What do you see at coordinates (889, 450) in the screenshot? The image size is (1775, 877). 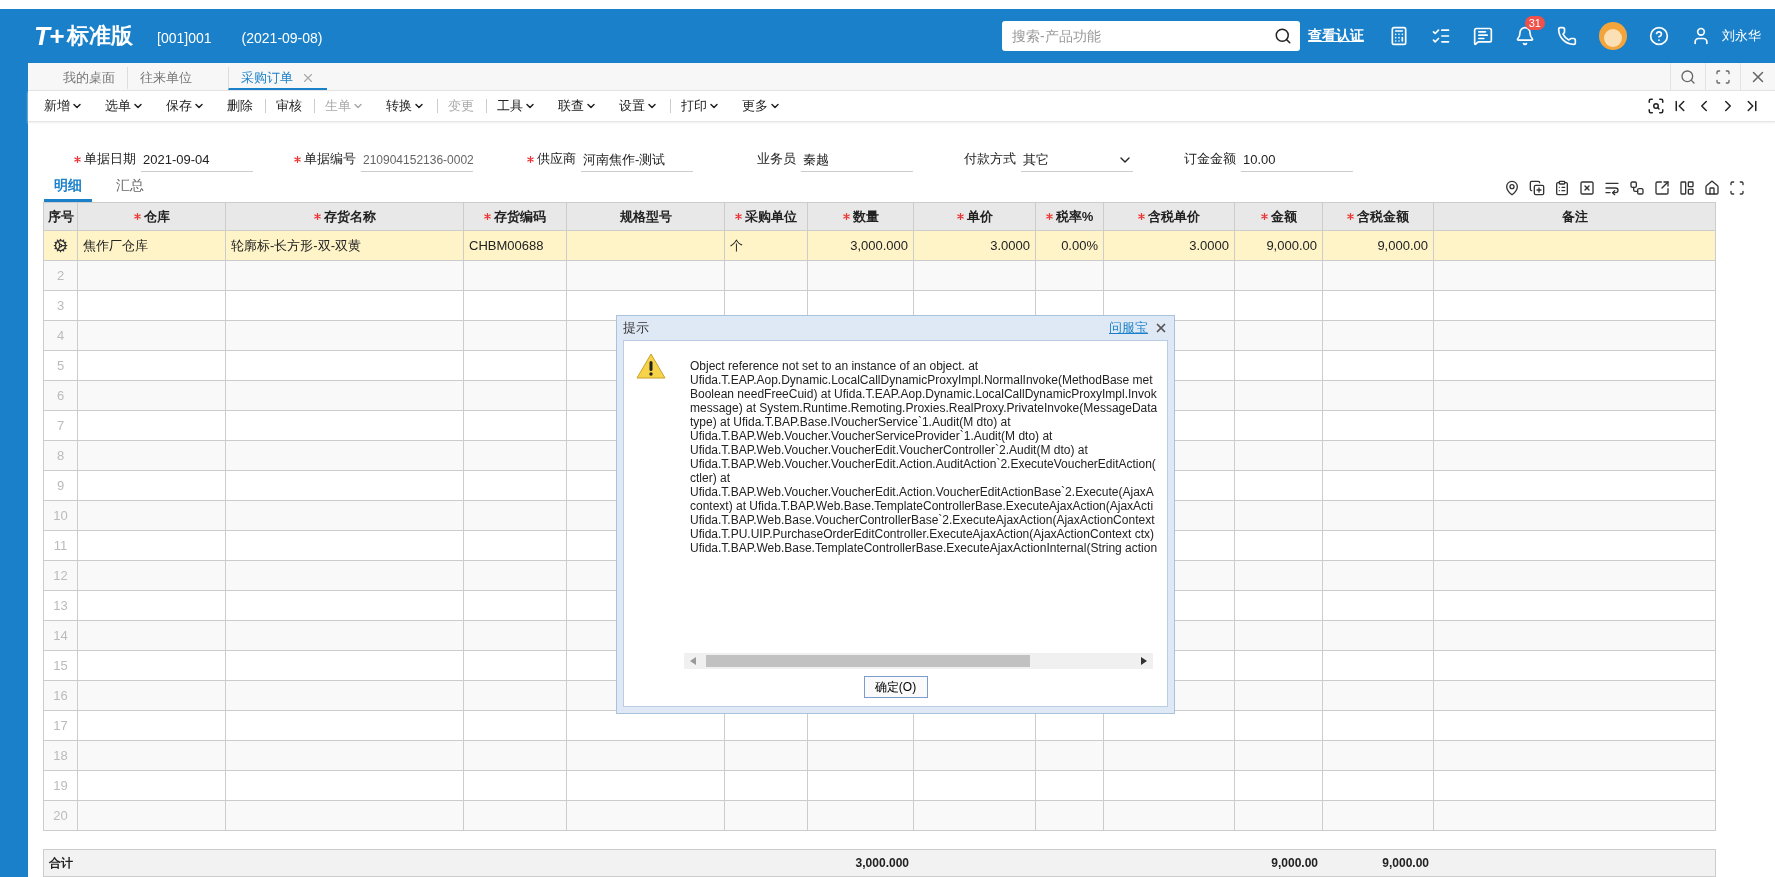 I see `error-message-line: Ufida.T.BAP.Web.Voucher.VoucherEdit.VoucherController`2.Audit(M dto) at` at bounding box center [889, 450].